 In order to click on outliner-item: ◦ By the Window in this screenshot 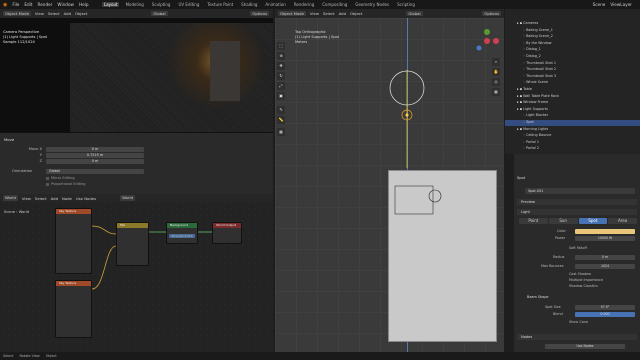, I will do `click(572, 44)`.